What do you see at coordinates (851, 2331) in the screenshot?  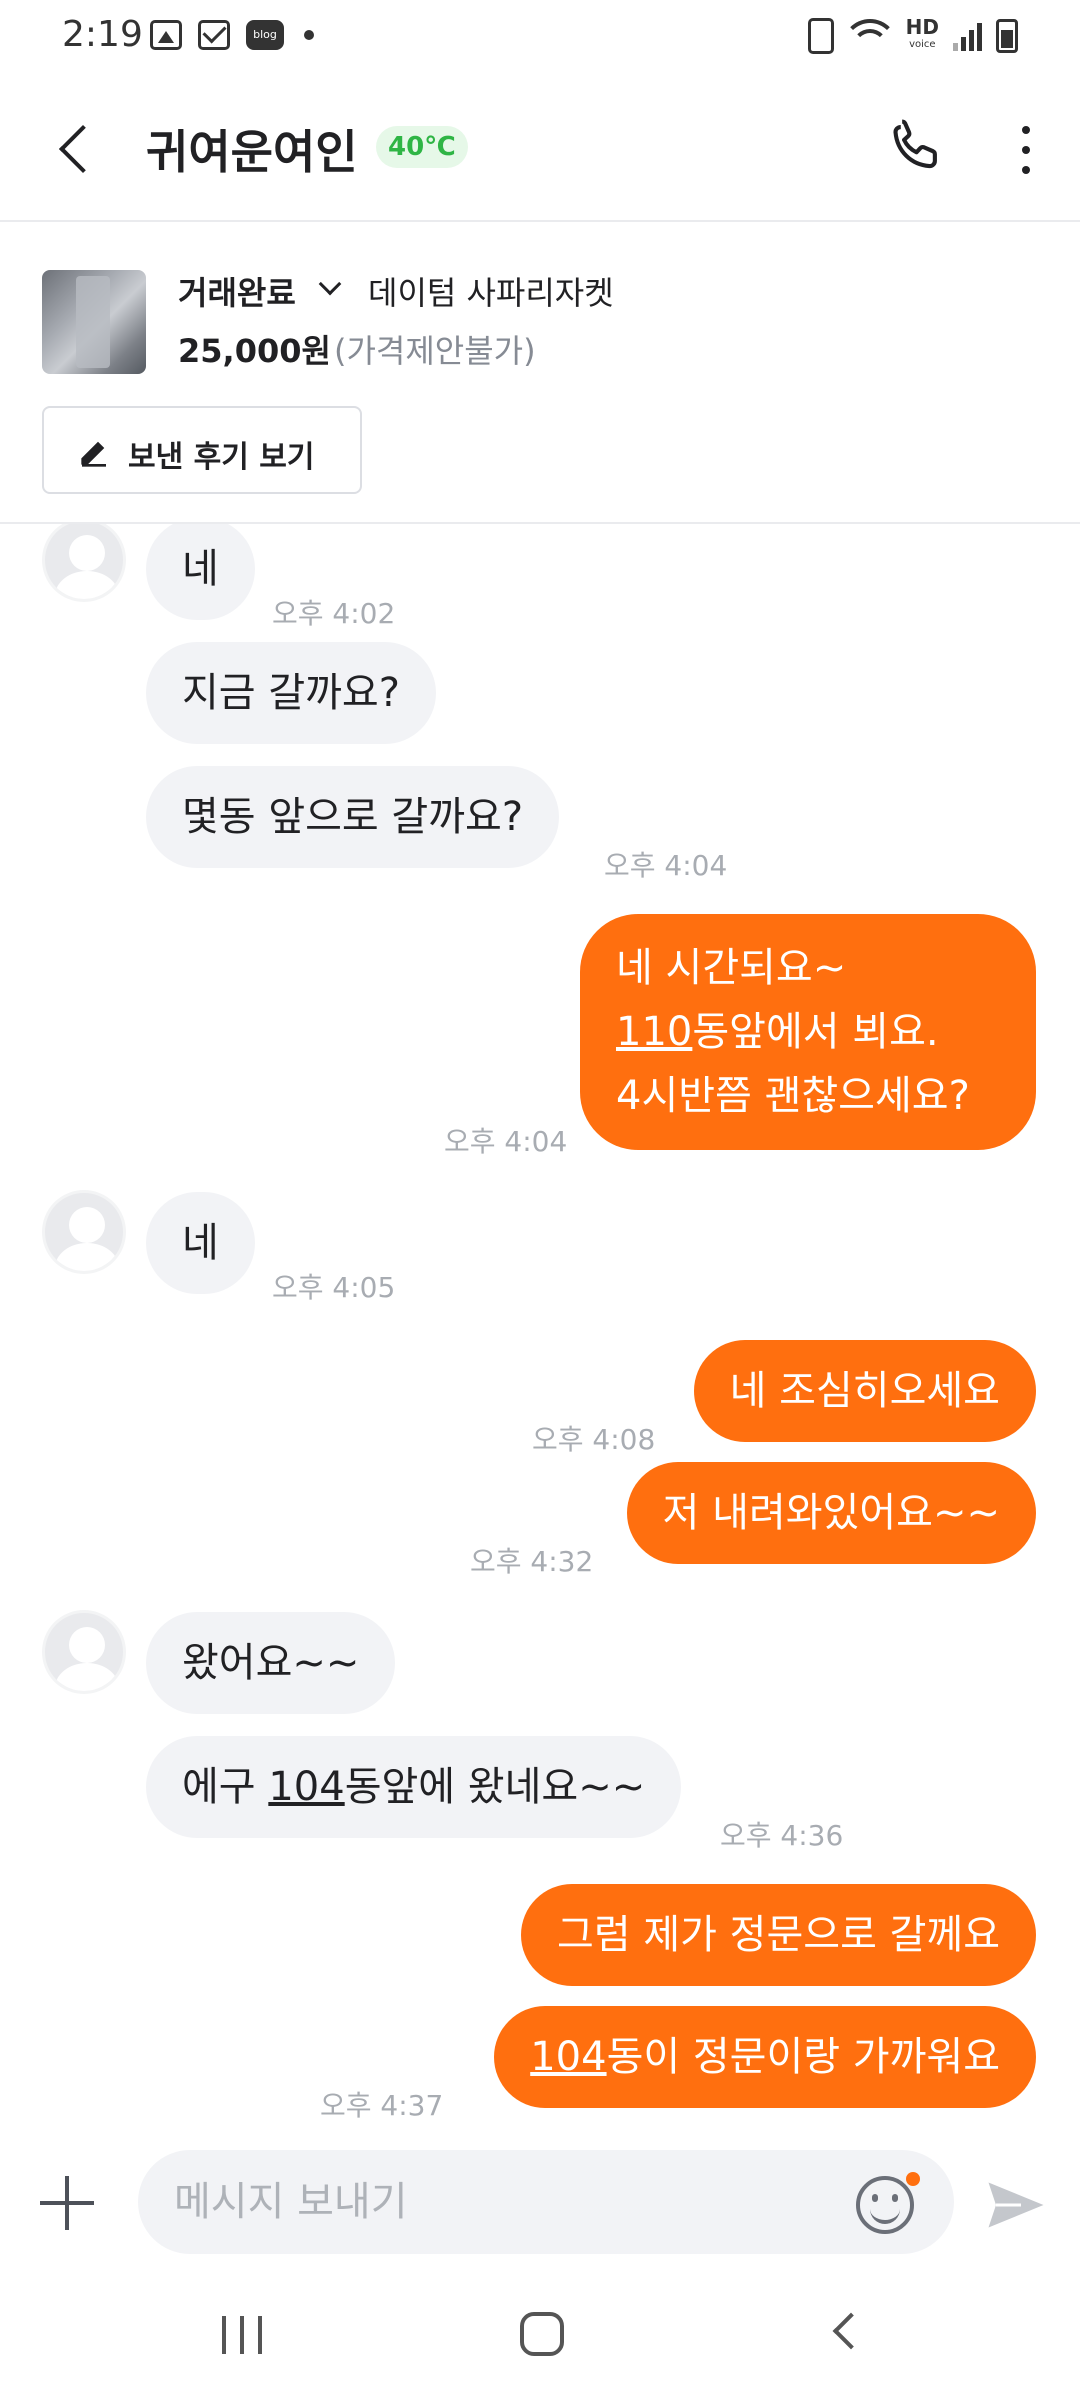 I see `nav-back-icon` at bounding box center [851, 2331].